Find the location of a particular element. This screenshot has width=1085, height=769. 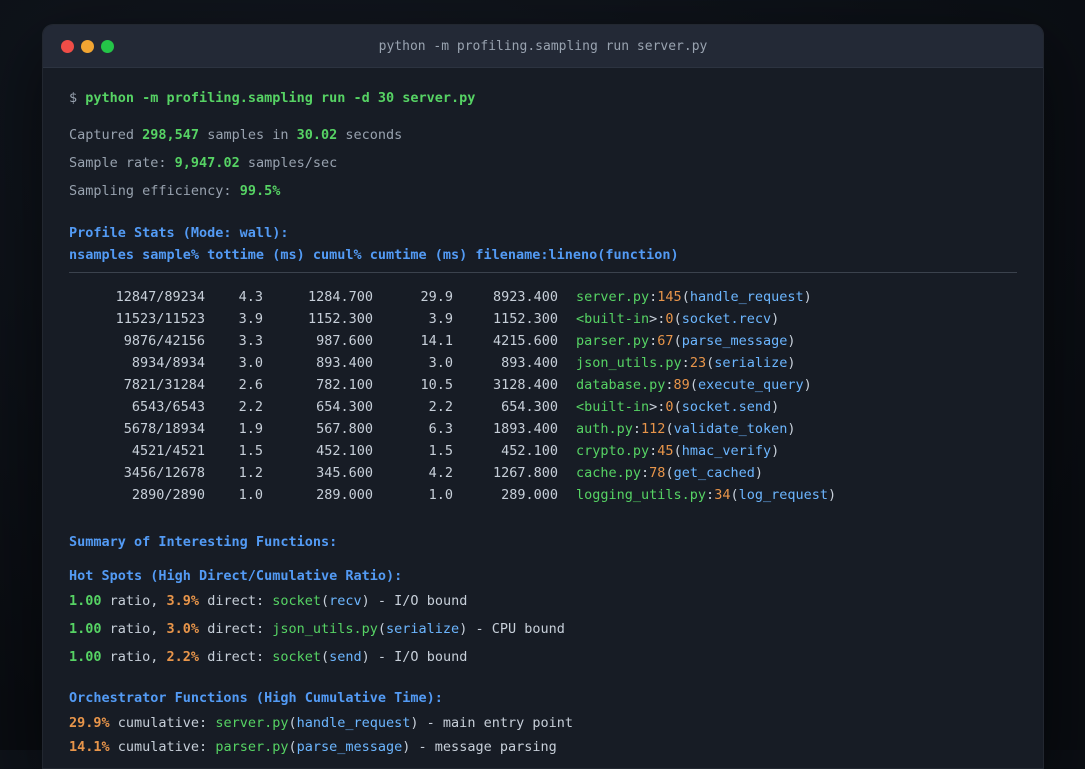

tottime-cell: 893.400 is located at coordinates (344, 363).